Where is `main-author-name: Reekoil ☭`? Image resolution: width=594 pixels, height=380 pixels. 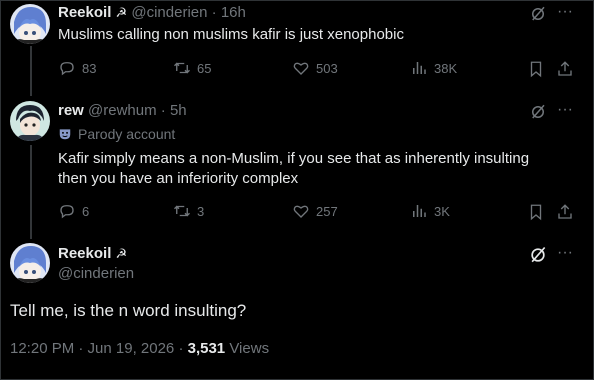 main-author-name: Reekoil ☭ is located at coordinates (92, 253).